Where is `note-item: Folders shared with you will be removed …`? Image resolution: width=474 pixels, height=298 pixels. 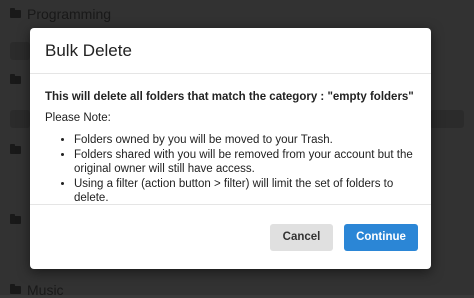
note-item: Folders shared with you will be removed … is located at coordinates (245, 162).